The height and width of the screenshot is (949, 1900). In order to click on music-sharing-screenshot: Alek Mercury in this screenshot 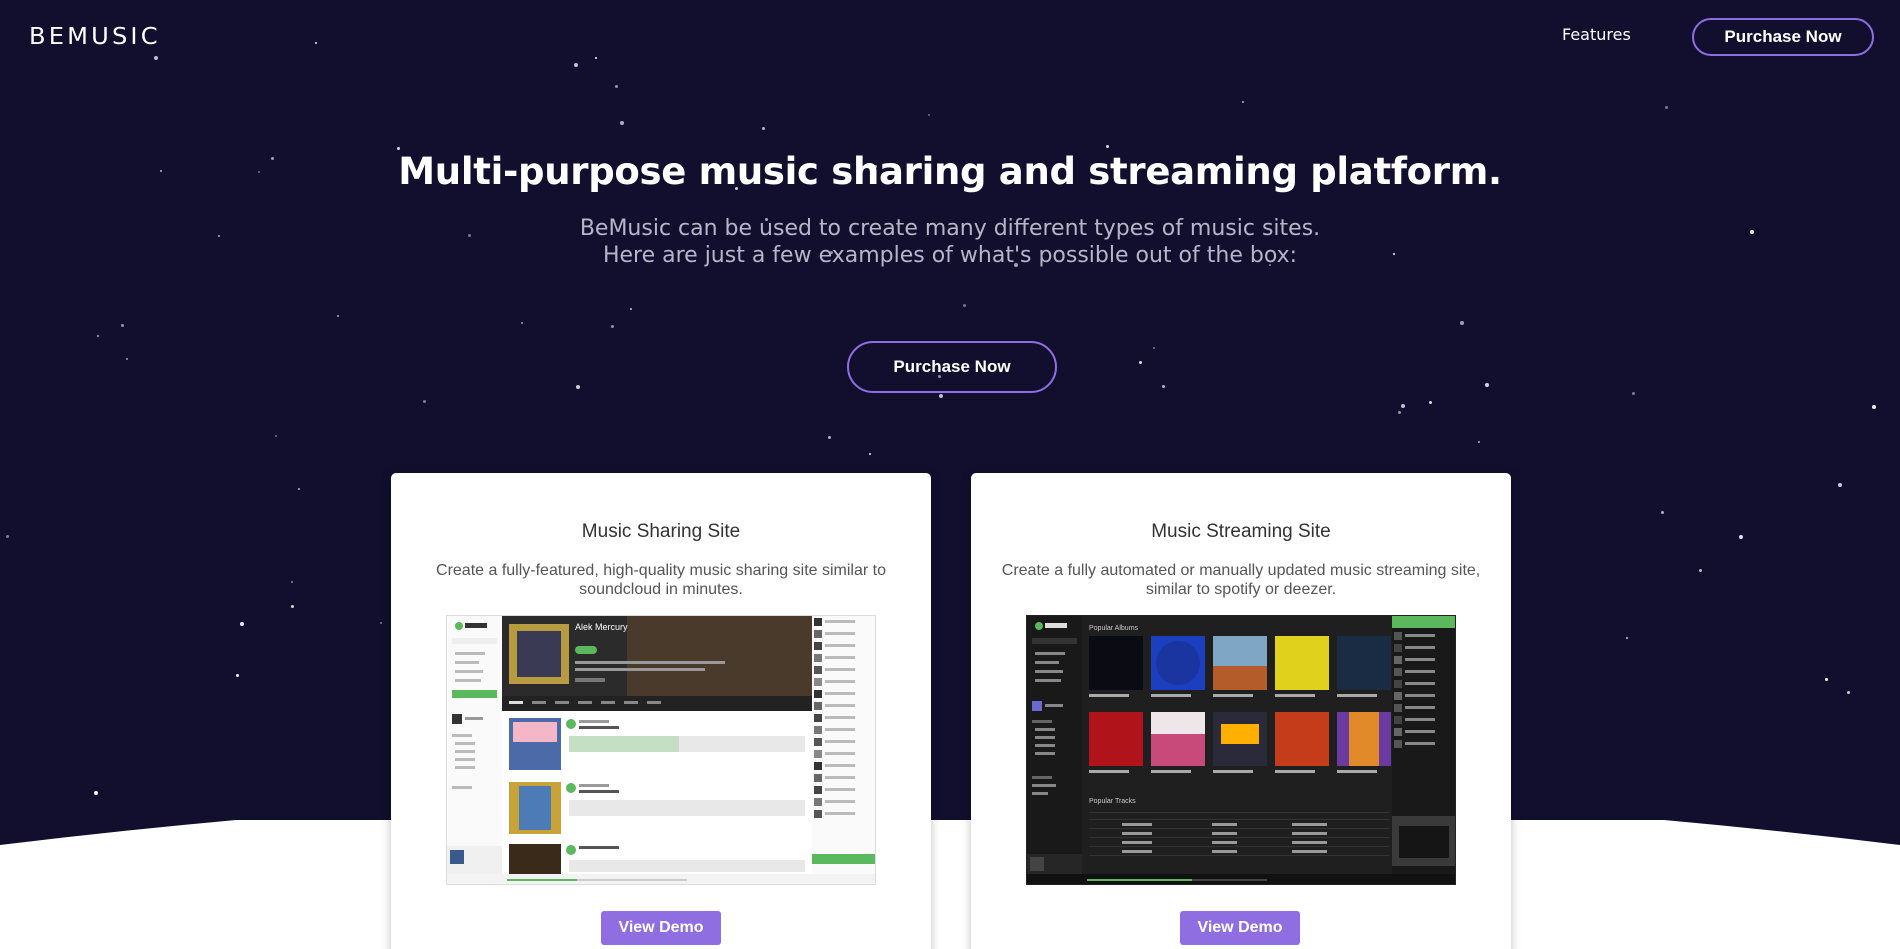, I will do `click(661, 750)`.